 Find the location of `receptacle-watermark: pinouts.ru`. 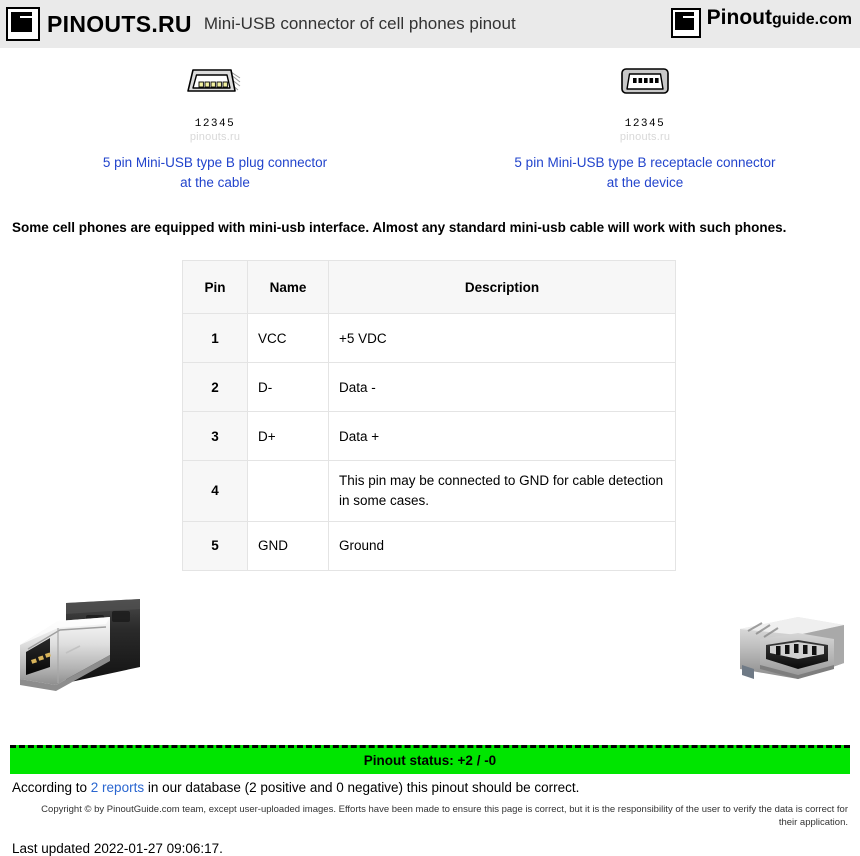

receptacle-watermark: pinouts.ru is located at coordinates (645, 137).